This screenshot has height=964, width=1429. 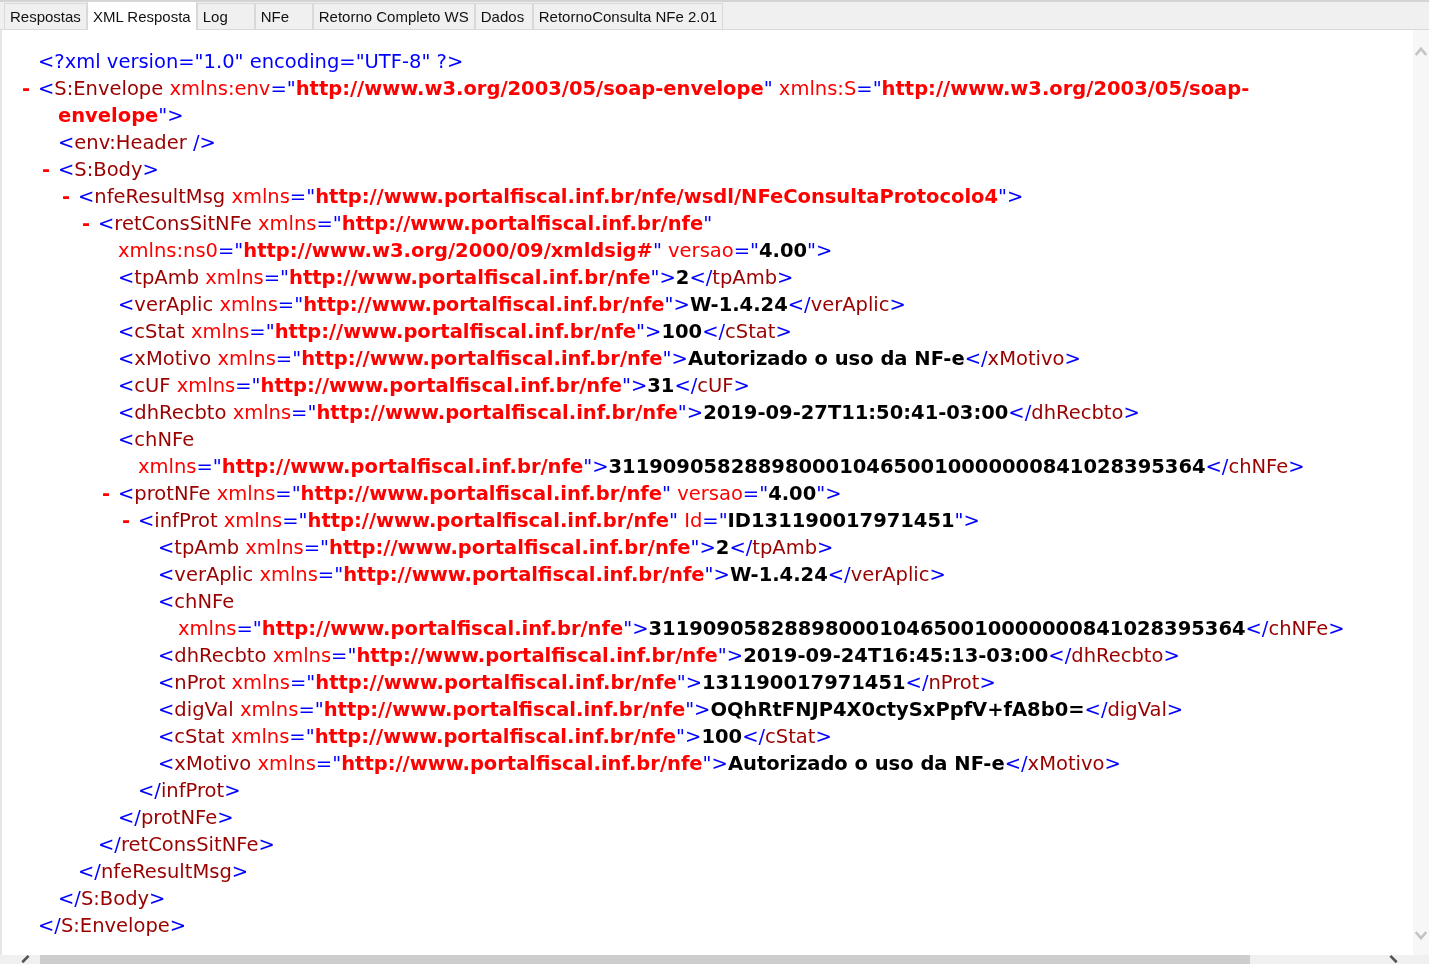 I want to click on xml-line: </nfeResultMsg>, so click(x=163, y=872).